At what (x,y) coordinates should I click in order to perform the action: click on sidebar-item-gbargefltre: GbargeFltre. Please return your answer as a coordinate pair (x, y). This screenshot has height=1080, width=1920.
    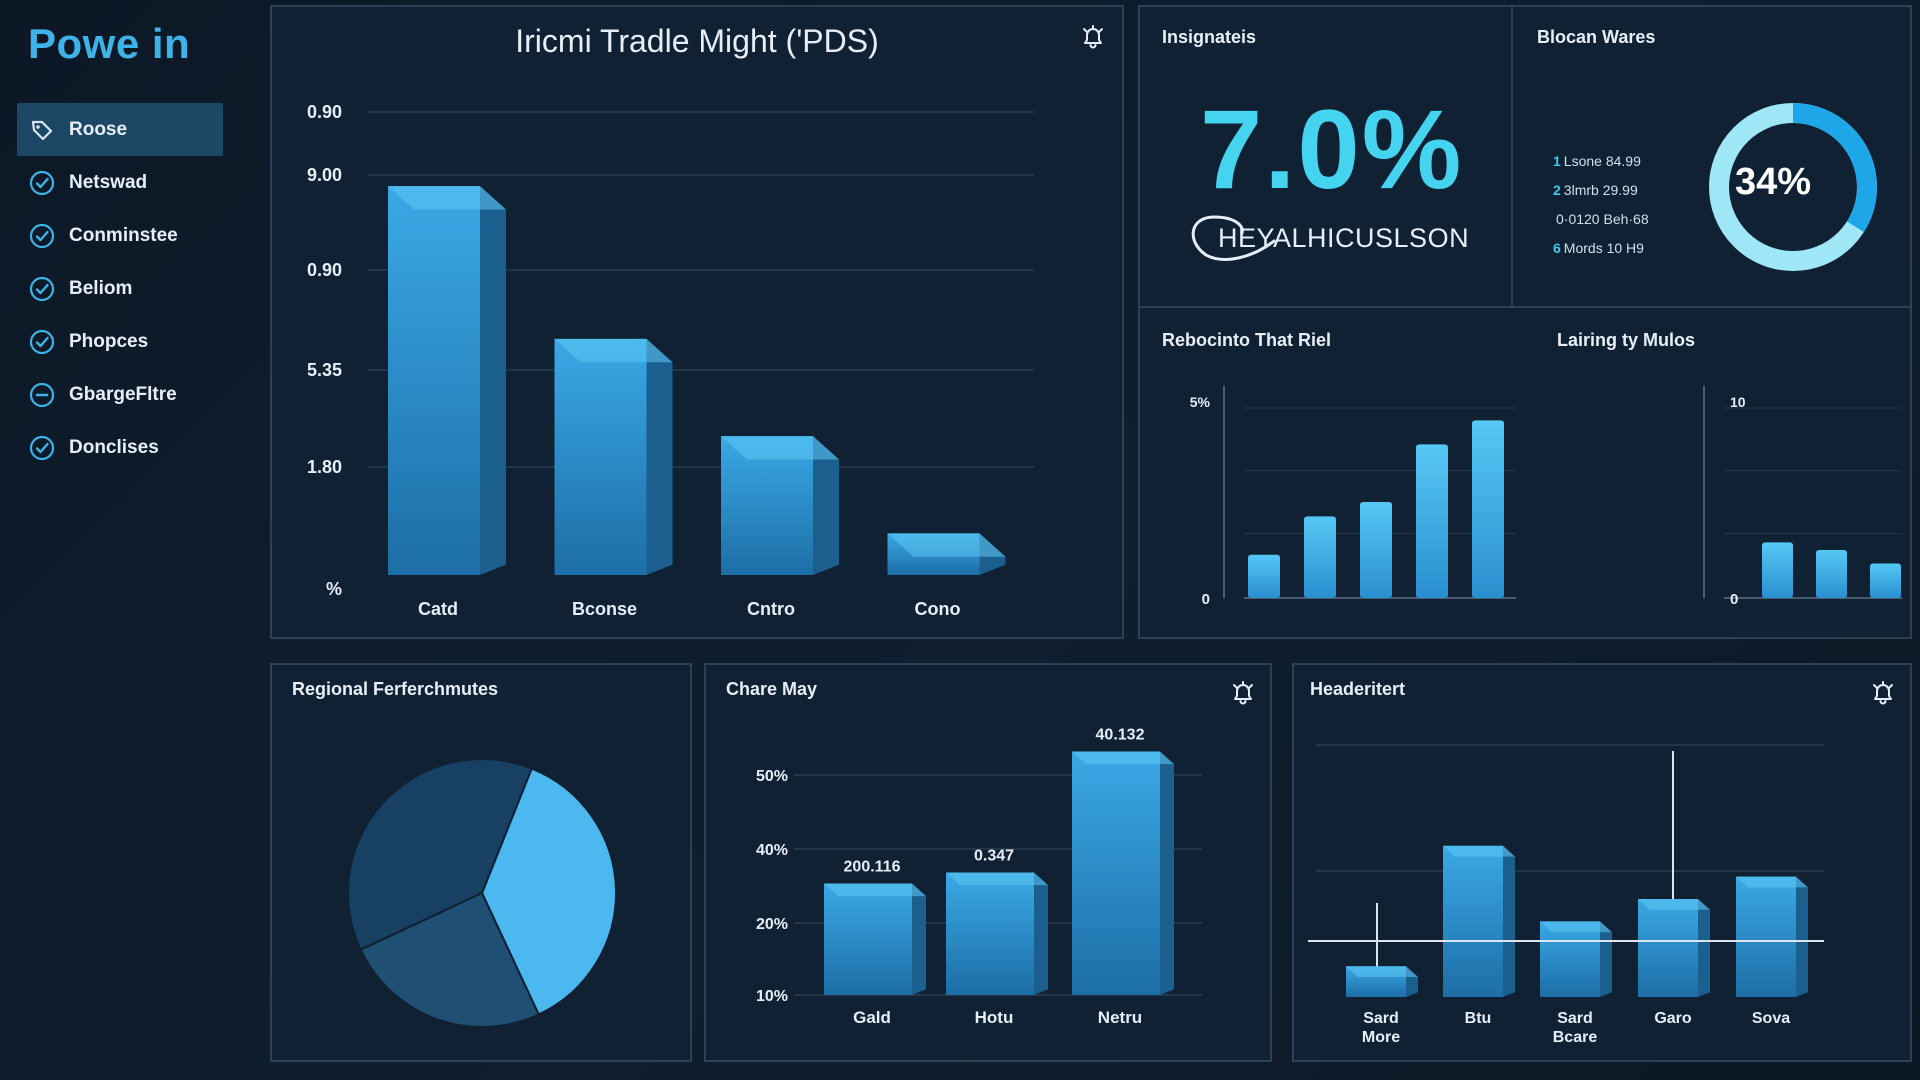
    Looking at the image, I should click on (120, 394).